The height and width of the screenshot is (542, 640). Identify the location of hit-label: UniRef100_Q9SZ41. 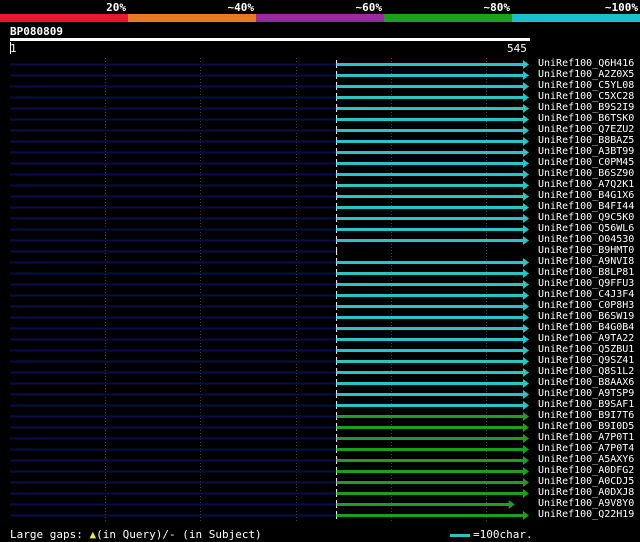
(586, 360).